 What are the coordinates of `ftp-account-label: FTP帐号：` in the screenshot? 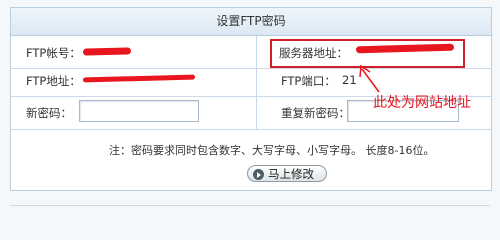 It's located at (53, 53).